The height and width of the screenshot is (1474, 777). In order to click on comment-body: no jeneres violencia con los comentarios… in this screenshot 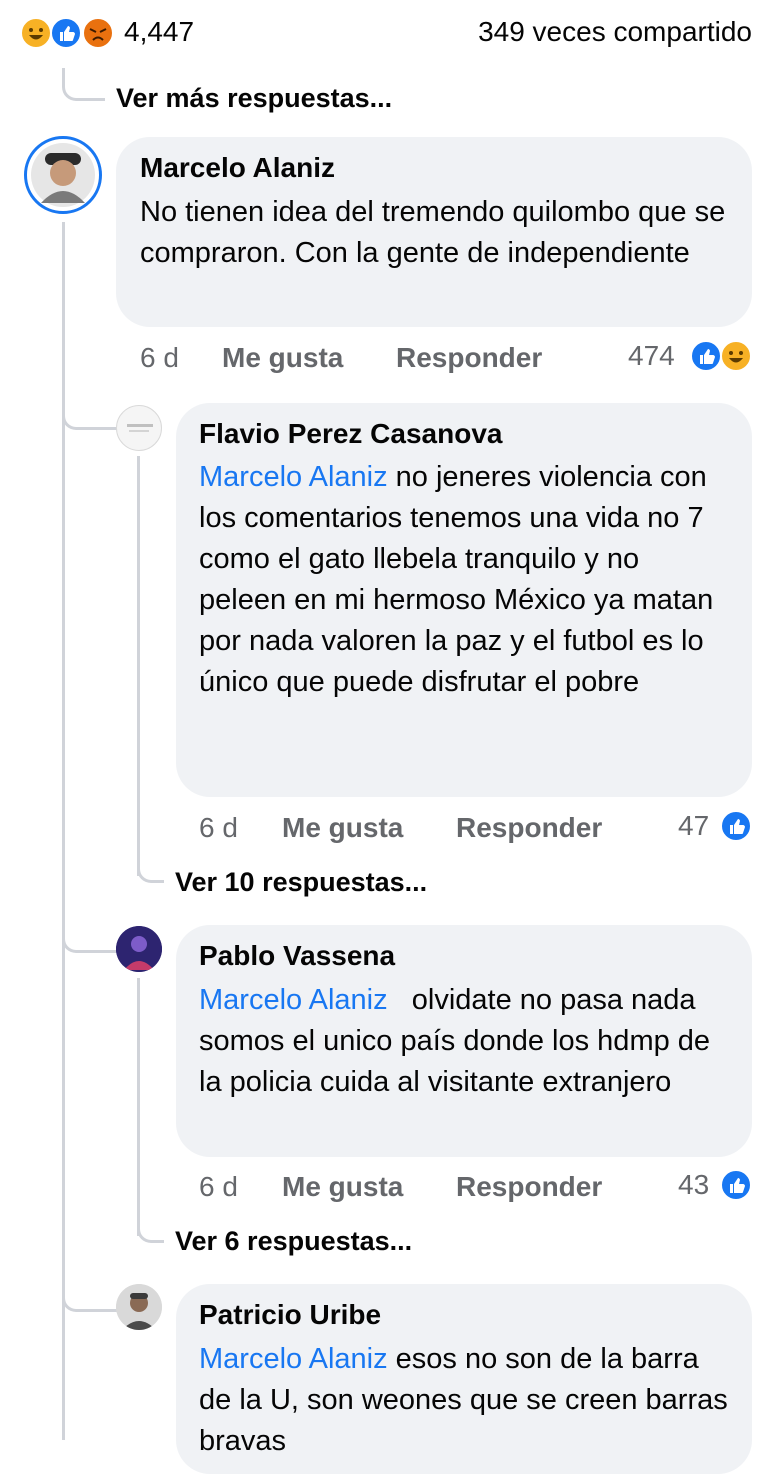, I will do `click(456, 579)`.